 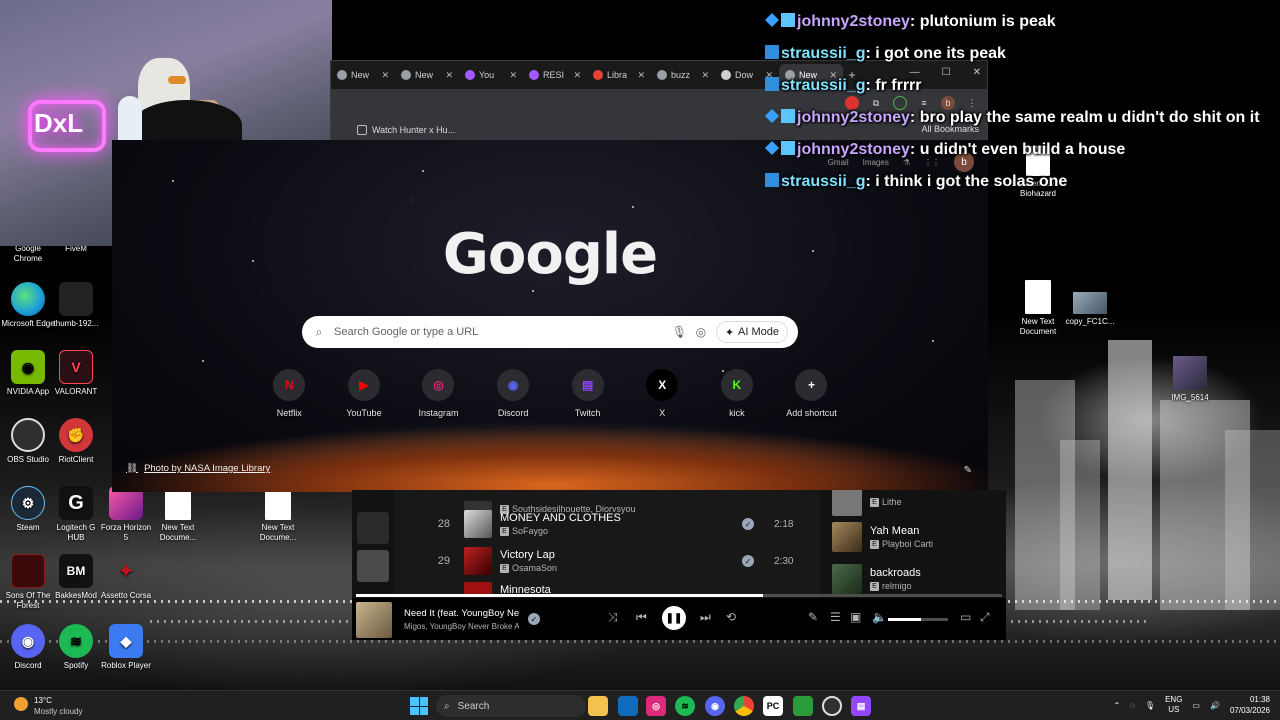 What do you see at coordinates (76, 373) in the screenshot?
I see `desktop-icon-valorant: V VALORANT` at bounding box center [76, 373].